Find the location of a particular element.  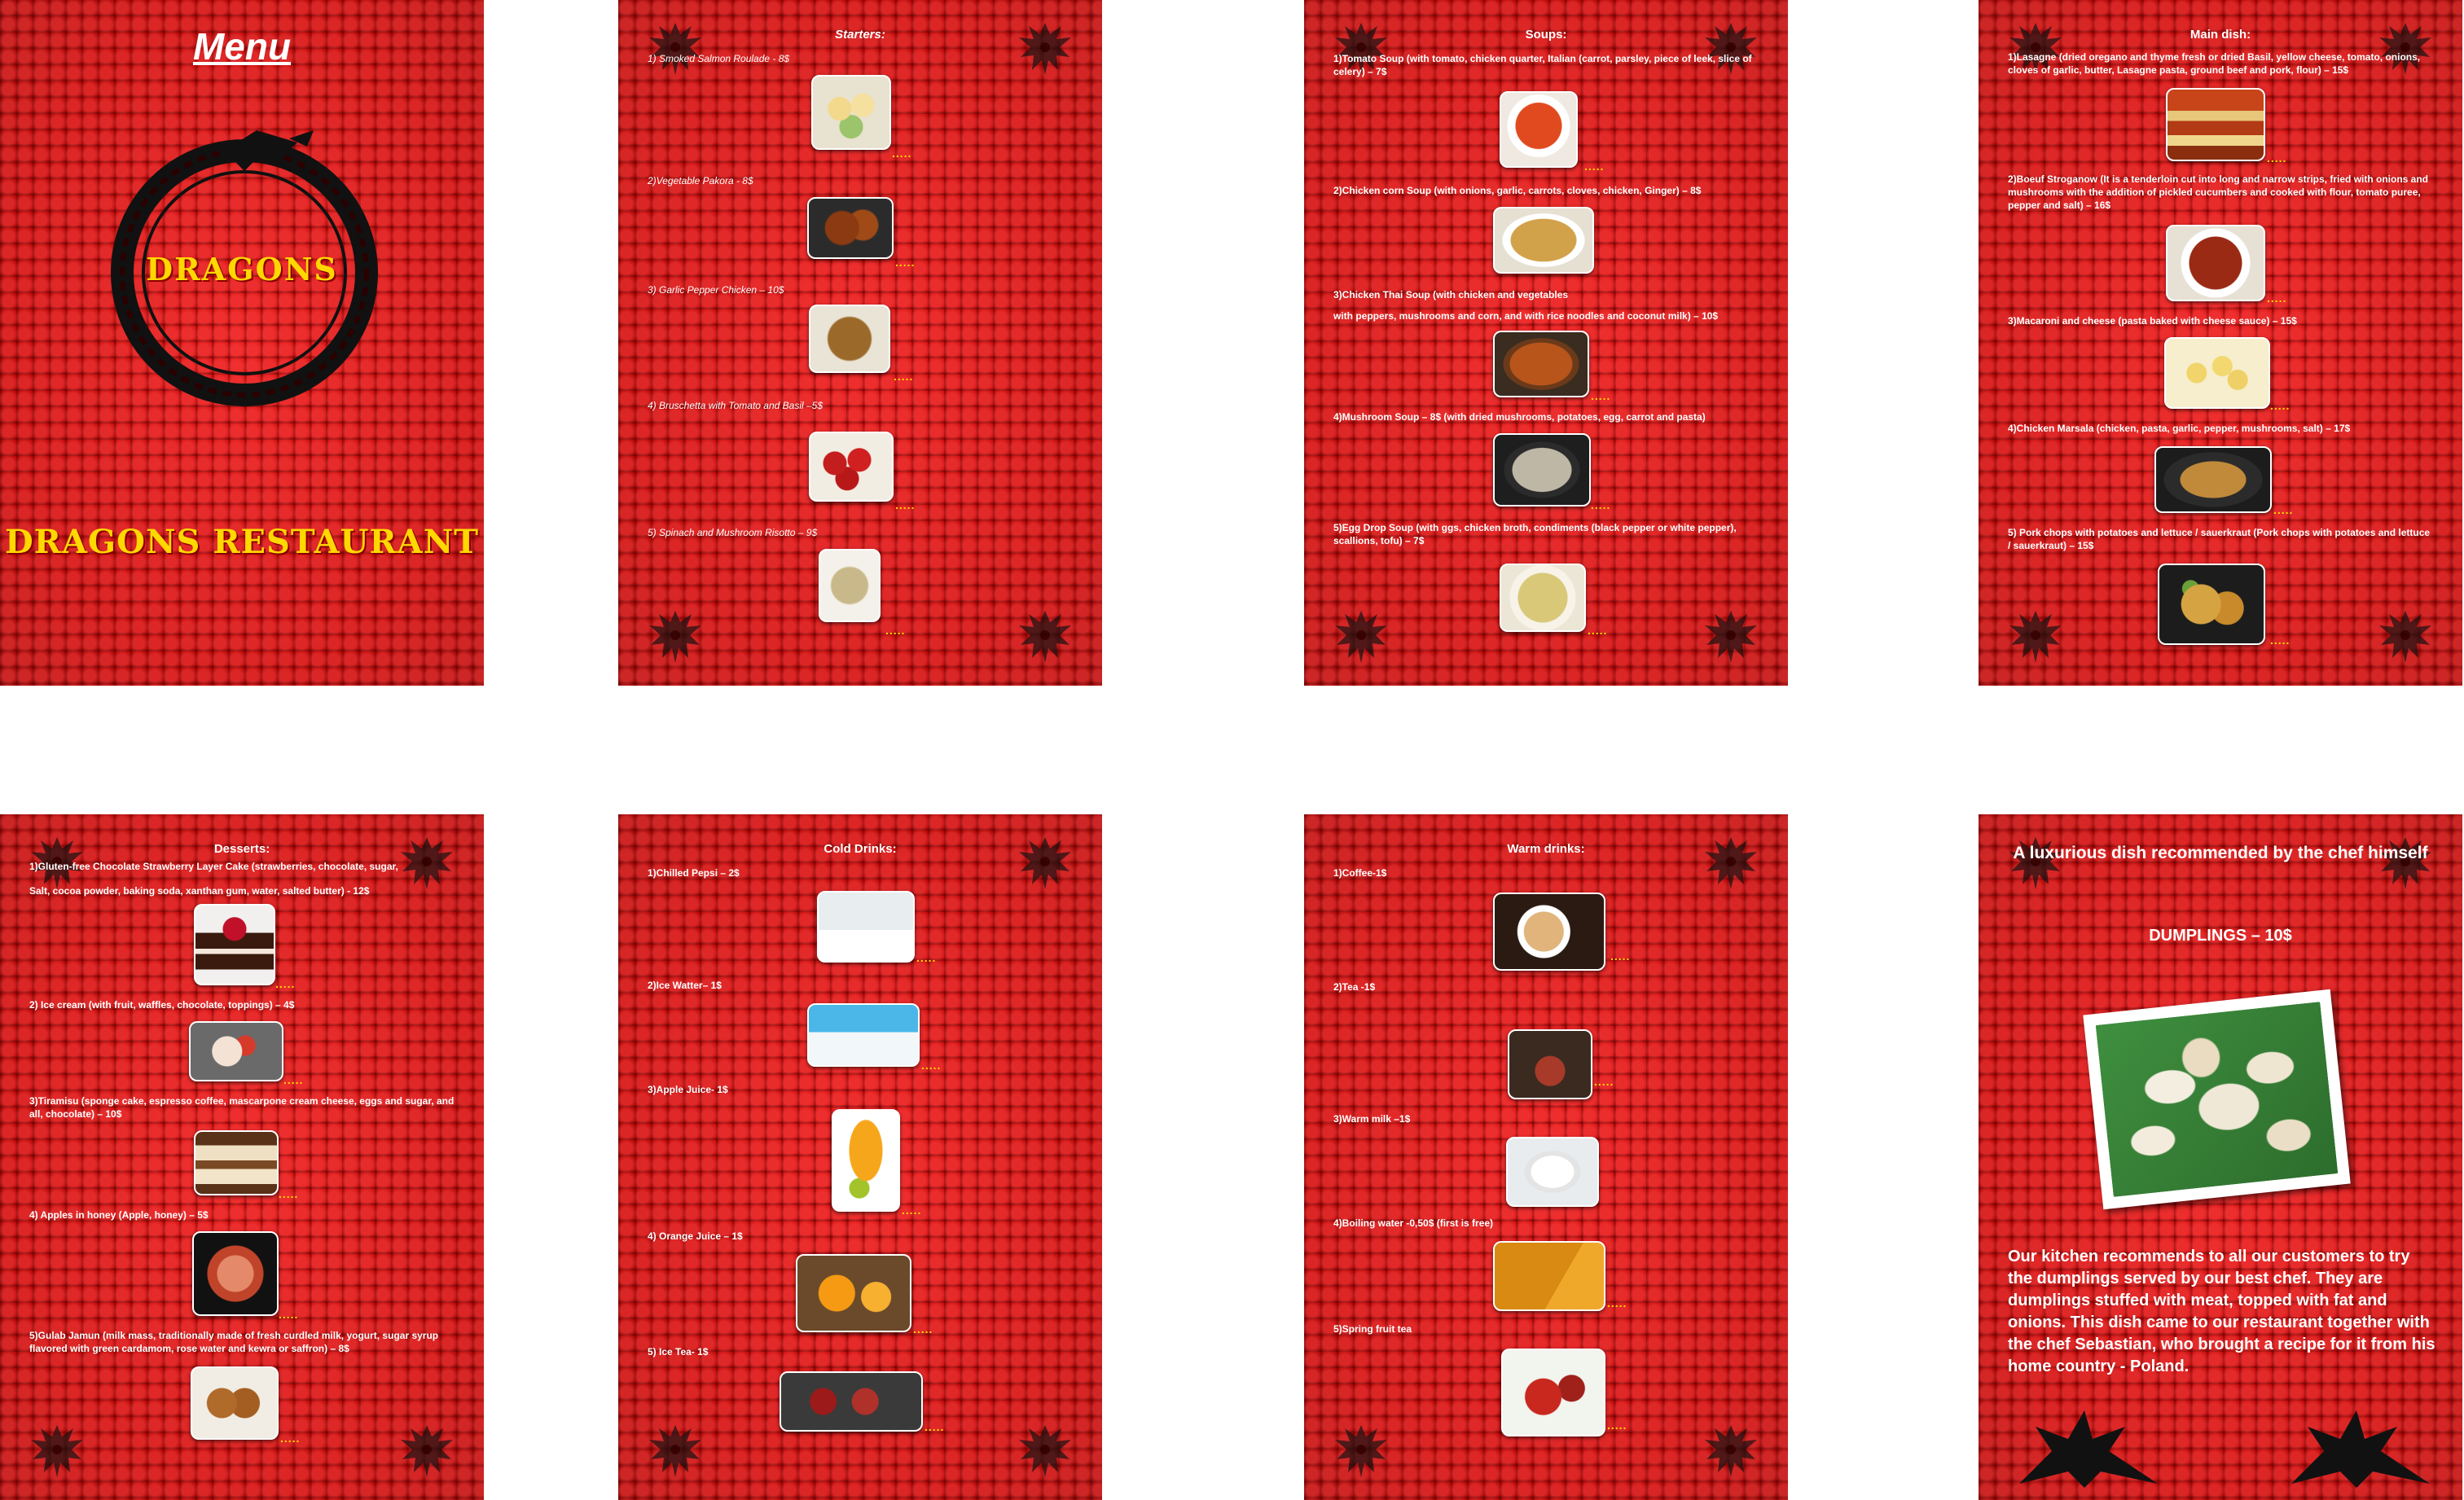

cover-page: Menu DRAGONS DRAGONS RESTAURANT is located at coordinates (242, 343).